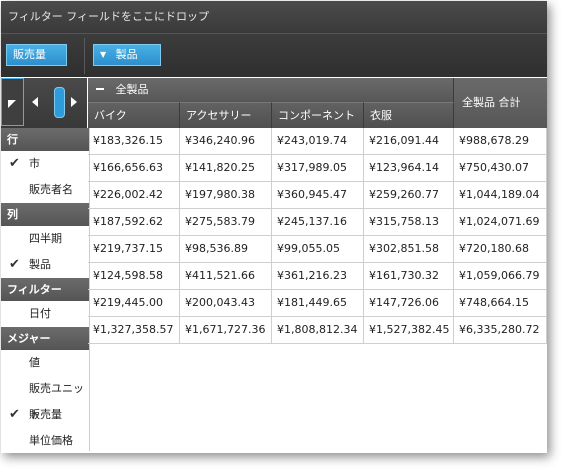 This screenshot has height=475, width=579. I want to click on data-cell: ¥1,327,358.57, so click(134, 330).